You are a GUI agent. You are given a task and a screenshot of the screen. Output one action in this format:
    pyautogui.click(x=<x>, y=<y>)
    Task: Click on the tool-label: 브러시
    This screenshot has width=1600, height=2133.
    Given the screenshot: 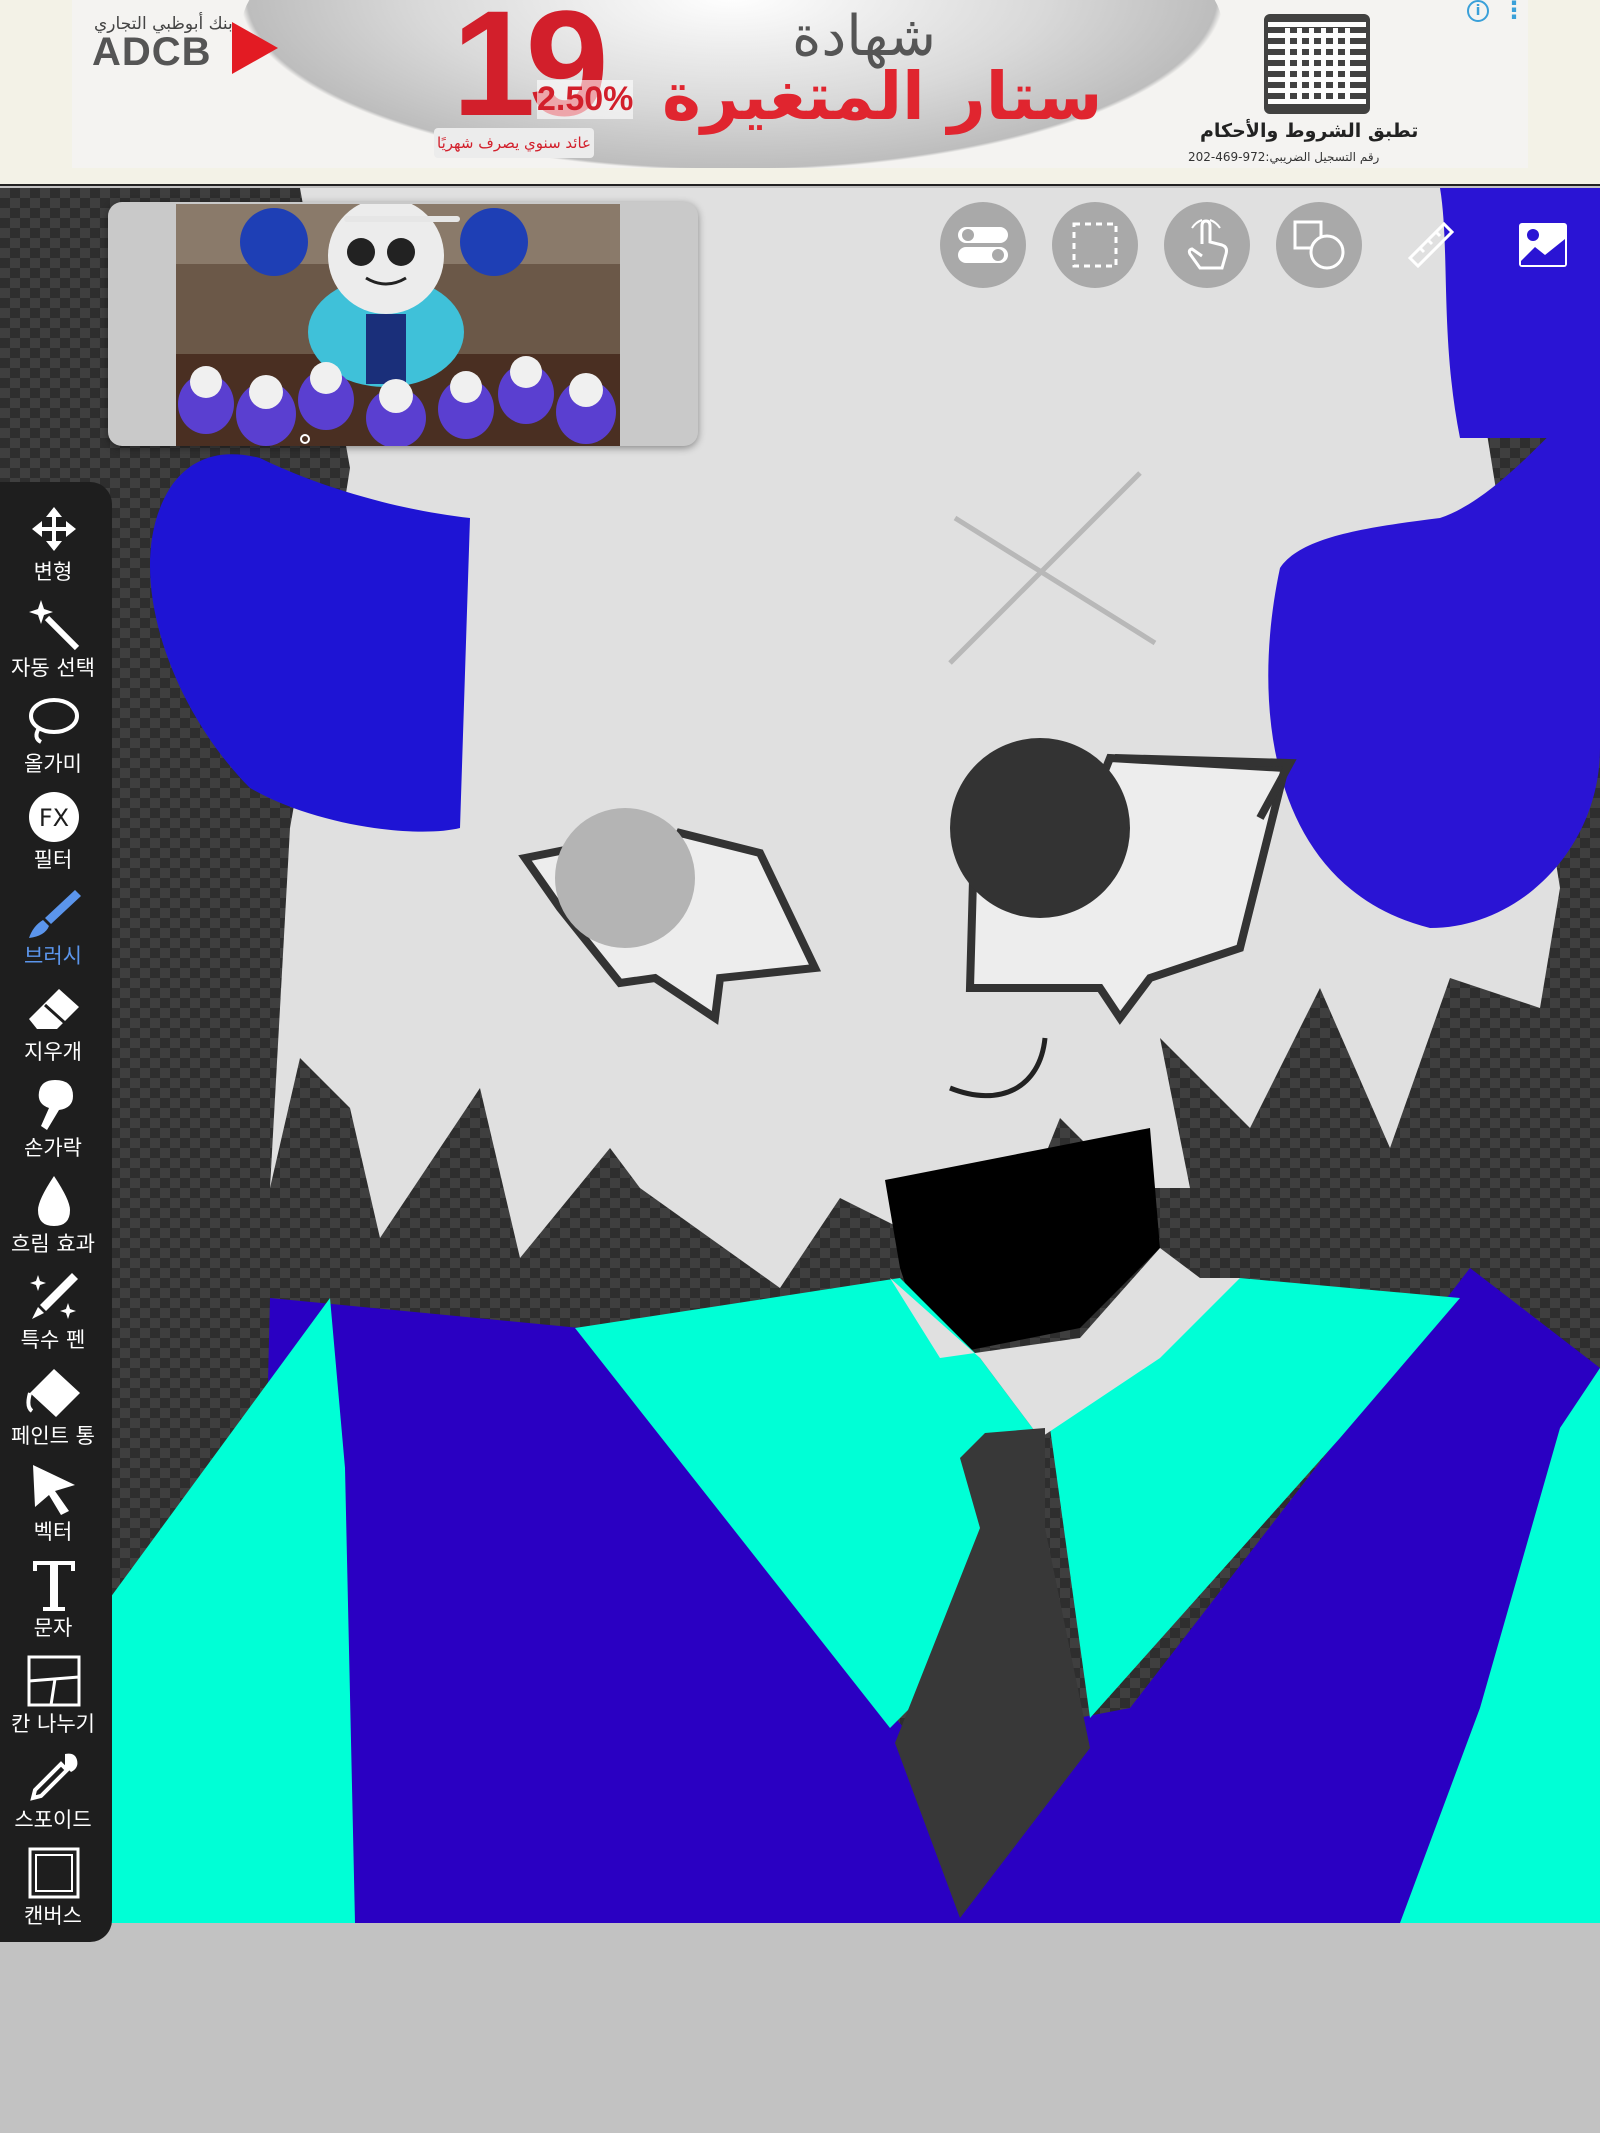 What is the action you would take?
    pyautogui.click(x=53, y=956)
    